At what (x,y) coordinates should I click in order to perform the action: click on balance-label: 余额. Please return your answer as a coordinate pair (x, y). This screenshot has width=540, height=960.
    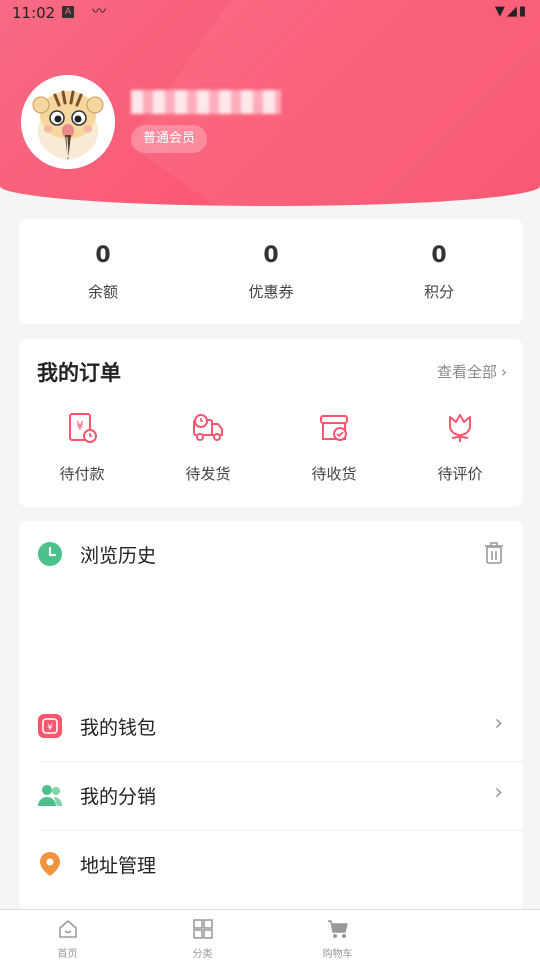
    Looking at the image, I should click on (102, 292).